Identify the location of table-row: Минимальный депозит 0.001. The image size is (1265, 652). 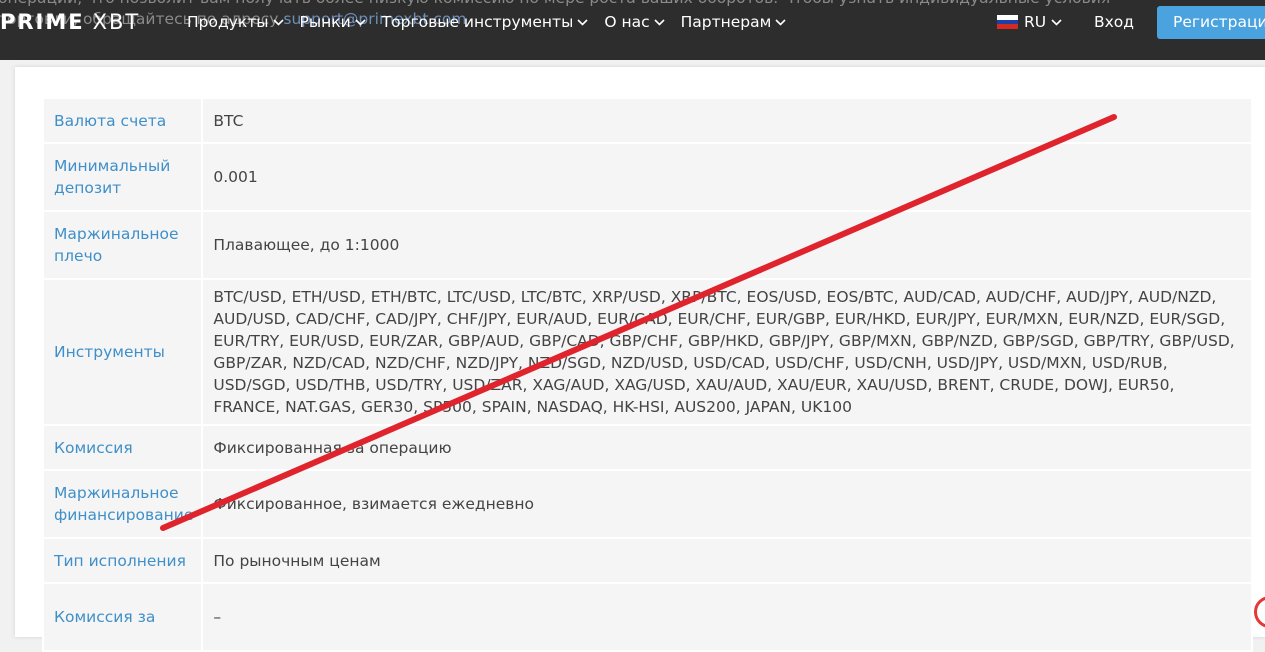
(647, 177).